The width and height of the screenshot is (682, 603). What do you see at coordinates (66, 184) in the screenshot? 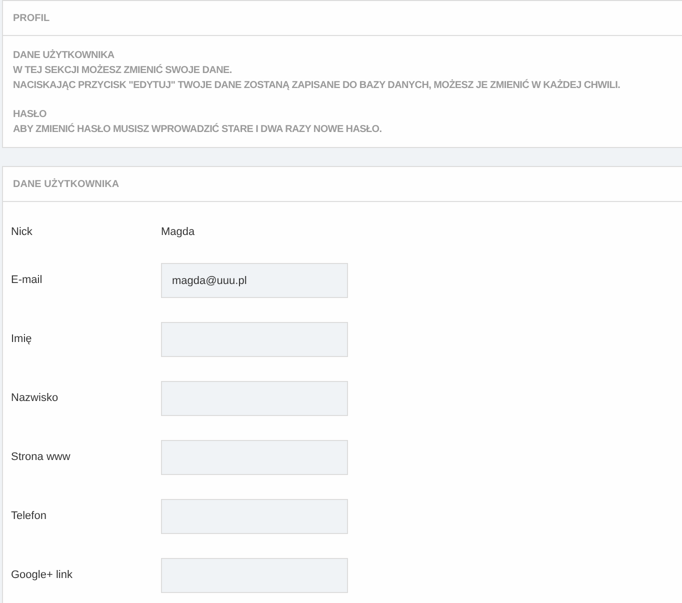
I see `panel-title: DANE UŻYTKOWNIKA` at bounding box center [66, 184].